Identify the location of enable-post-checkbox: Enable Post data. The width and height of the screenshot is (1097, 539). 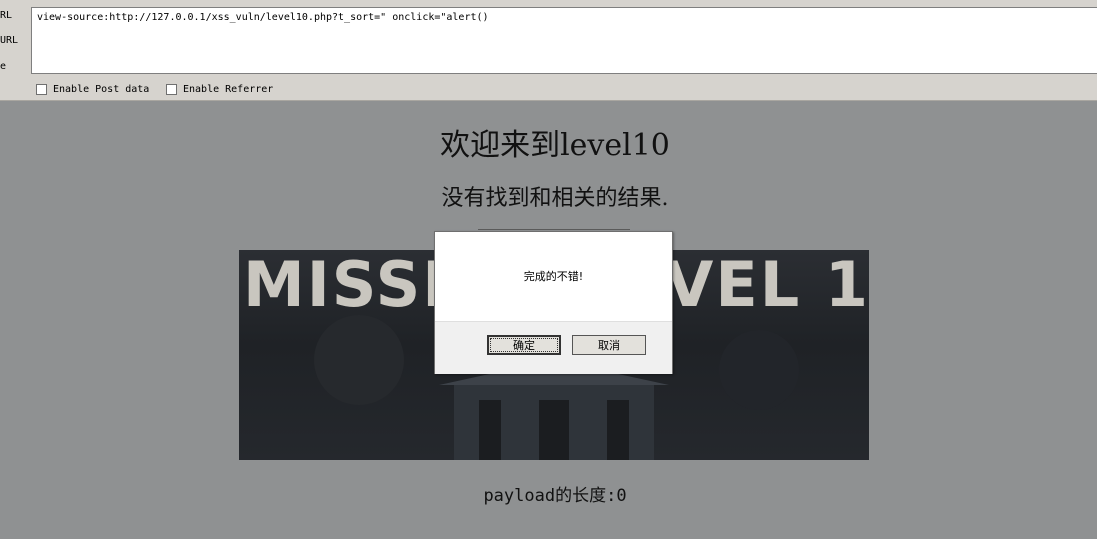
(92, 89).